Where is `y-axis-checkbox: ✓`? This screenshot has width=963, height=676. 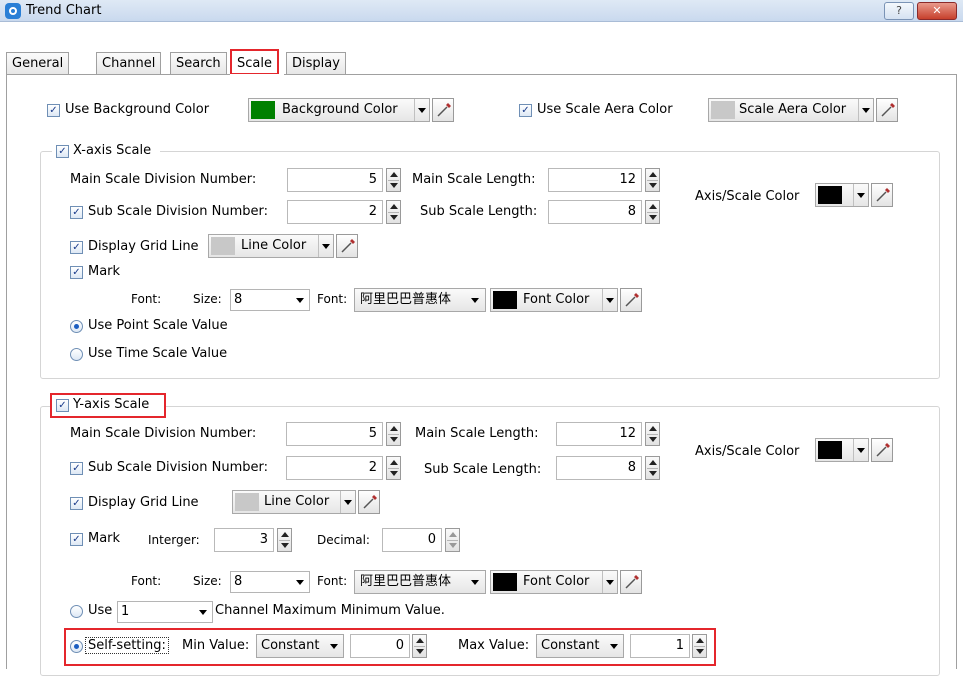 y-axis-checkbox: ✓ is located at coordinates (62, 405).